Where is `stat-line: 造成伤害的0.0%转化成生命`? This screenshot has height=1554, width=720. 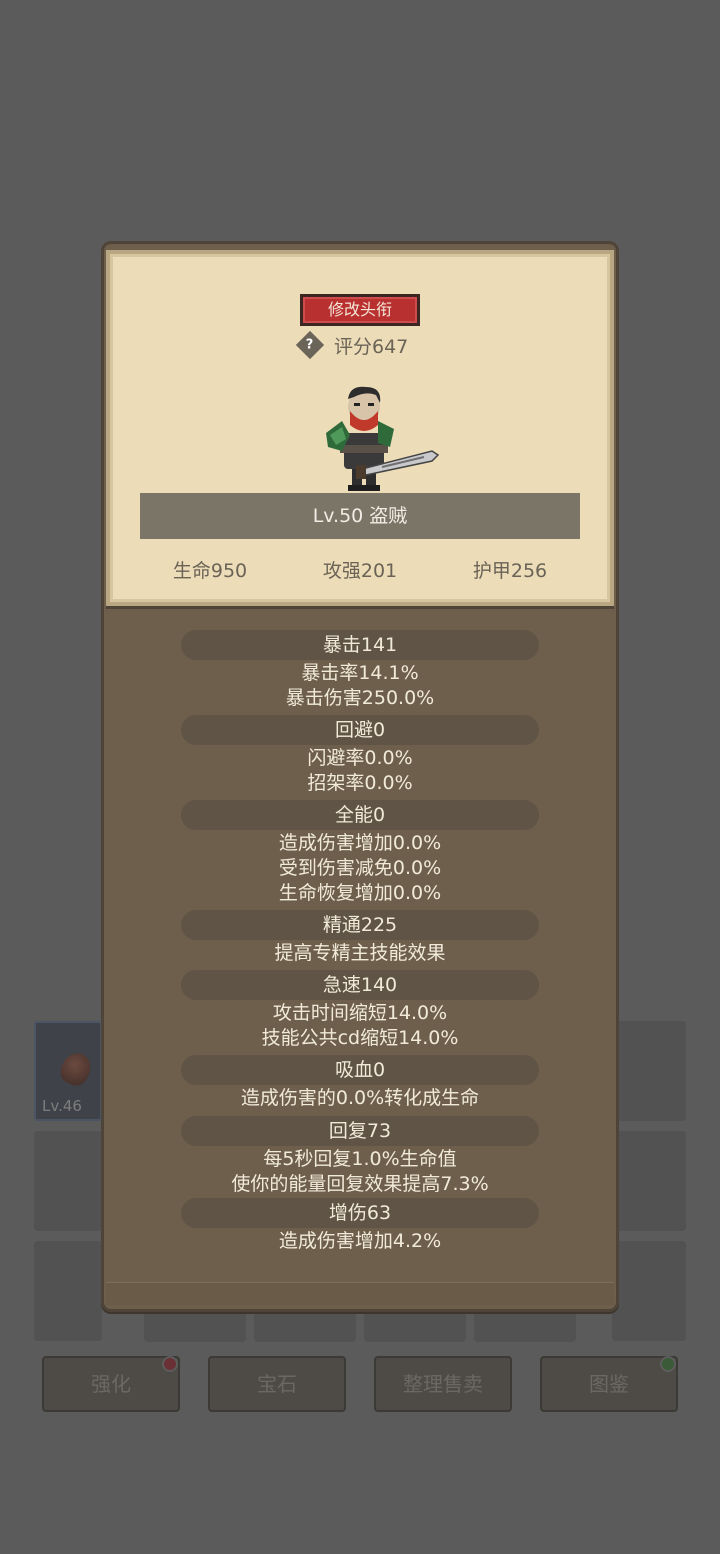
stat-line: 造成伤害的0.0%转化成生命 is located at coordinates (360, 1098).